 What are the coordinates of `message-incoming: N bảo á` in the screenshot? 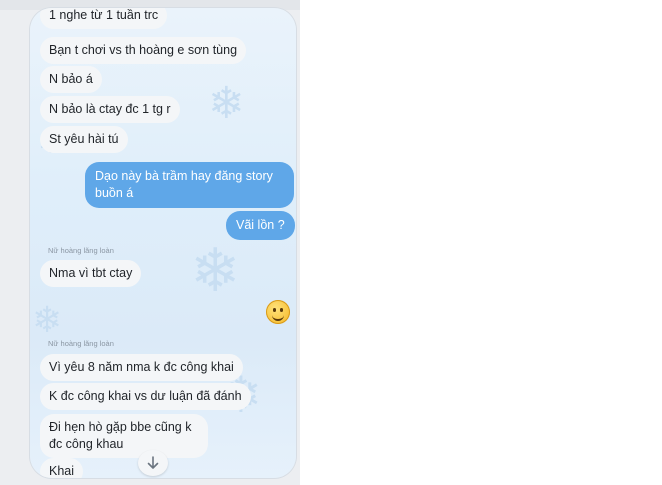 It's located at (71, 79).